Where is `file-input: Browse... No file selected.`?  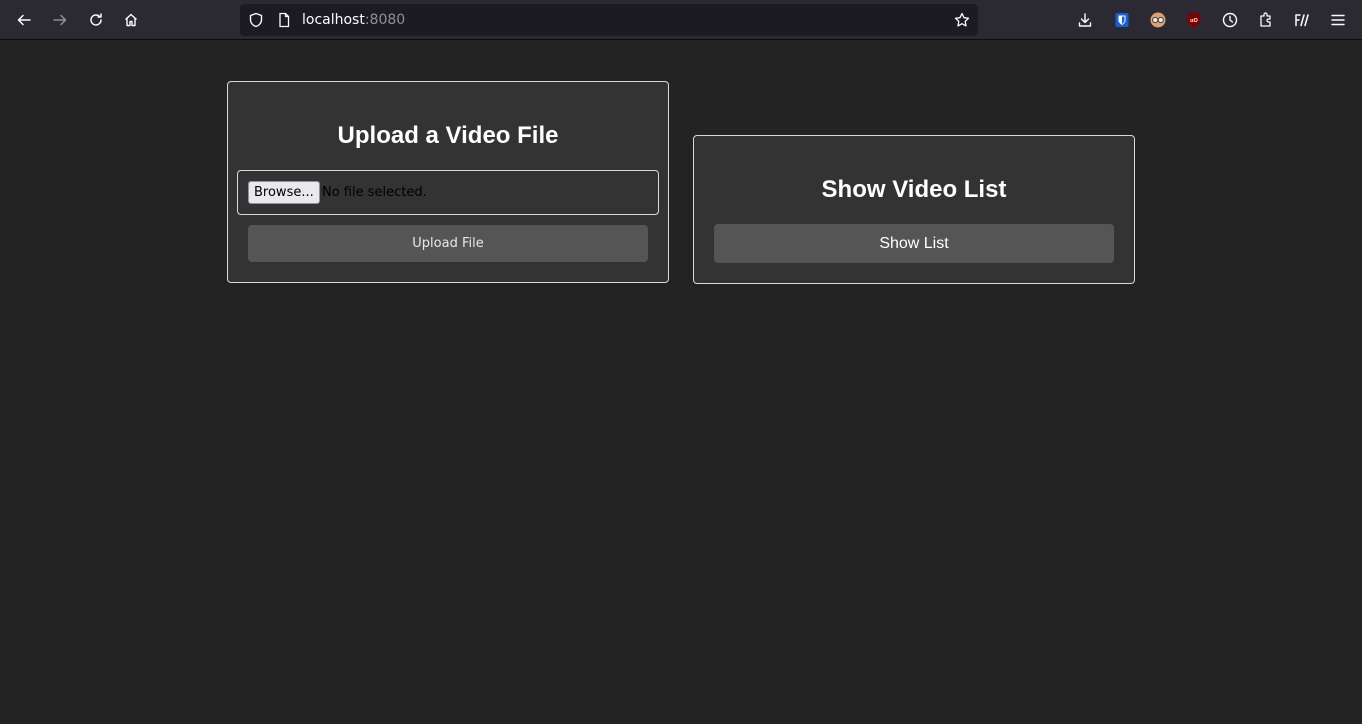
file-input: Browse... No file selected. is located at coordinates (448, 192).